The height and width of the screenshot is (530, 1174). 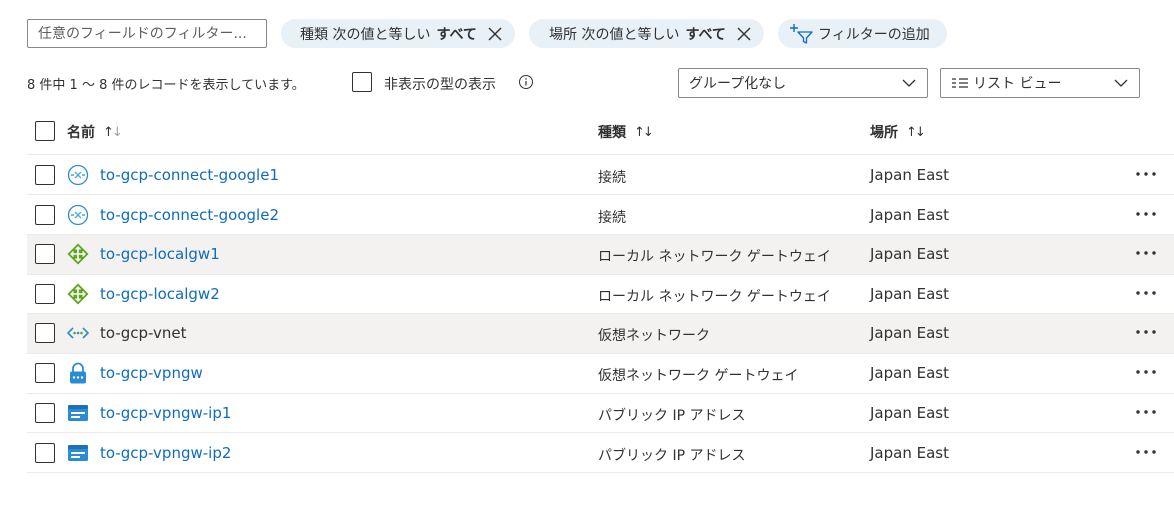 I want to click on resource-name-link: to-gcp-vpngw-ip1, so click(x=165, y=413).